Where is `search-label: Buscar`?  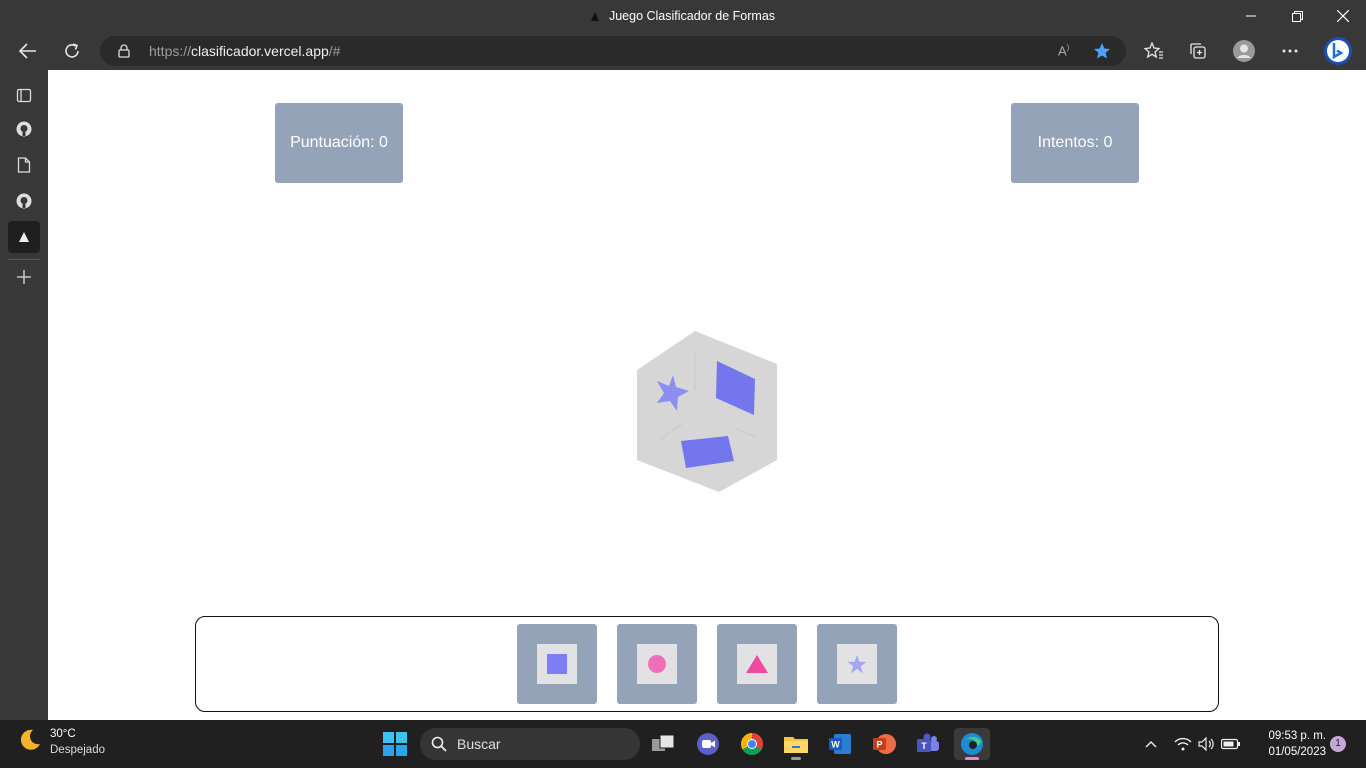
search-label: Buscar is located at coordinates (479, 744).